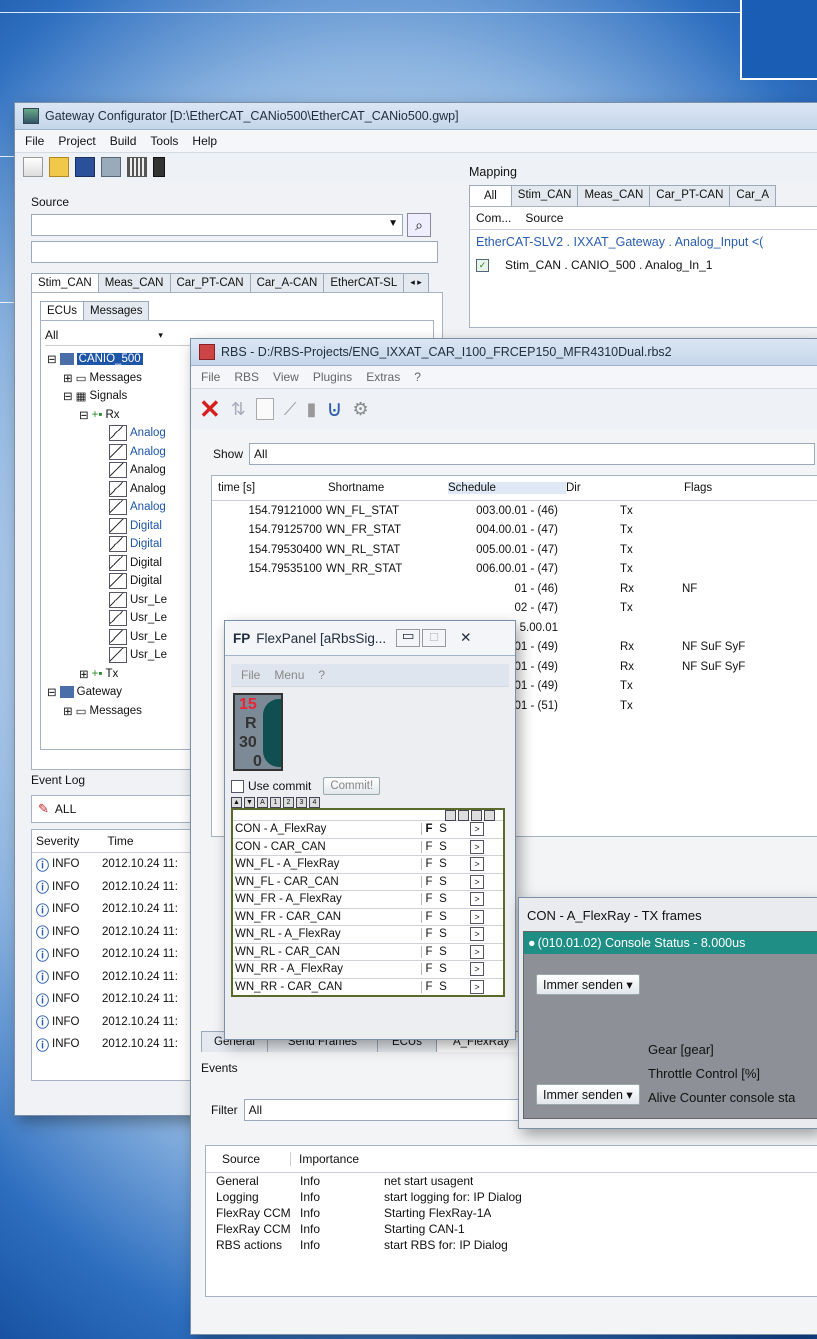  What do you see at coordinates (368, 934) in the screenshot?
I see `flexpanel-row: WN_RL - A_FlexRay F S >` at bounding box center [368, 934].